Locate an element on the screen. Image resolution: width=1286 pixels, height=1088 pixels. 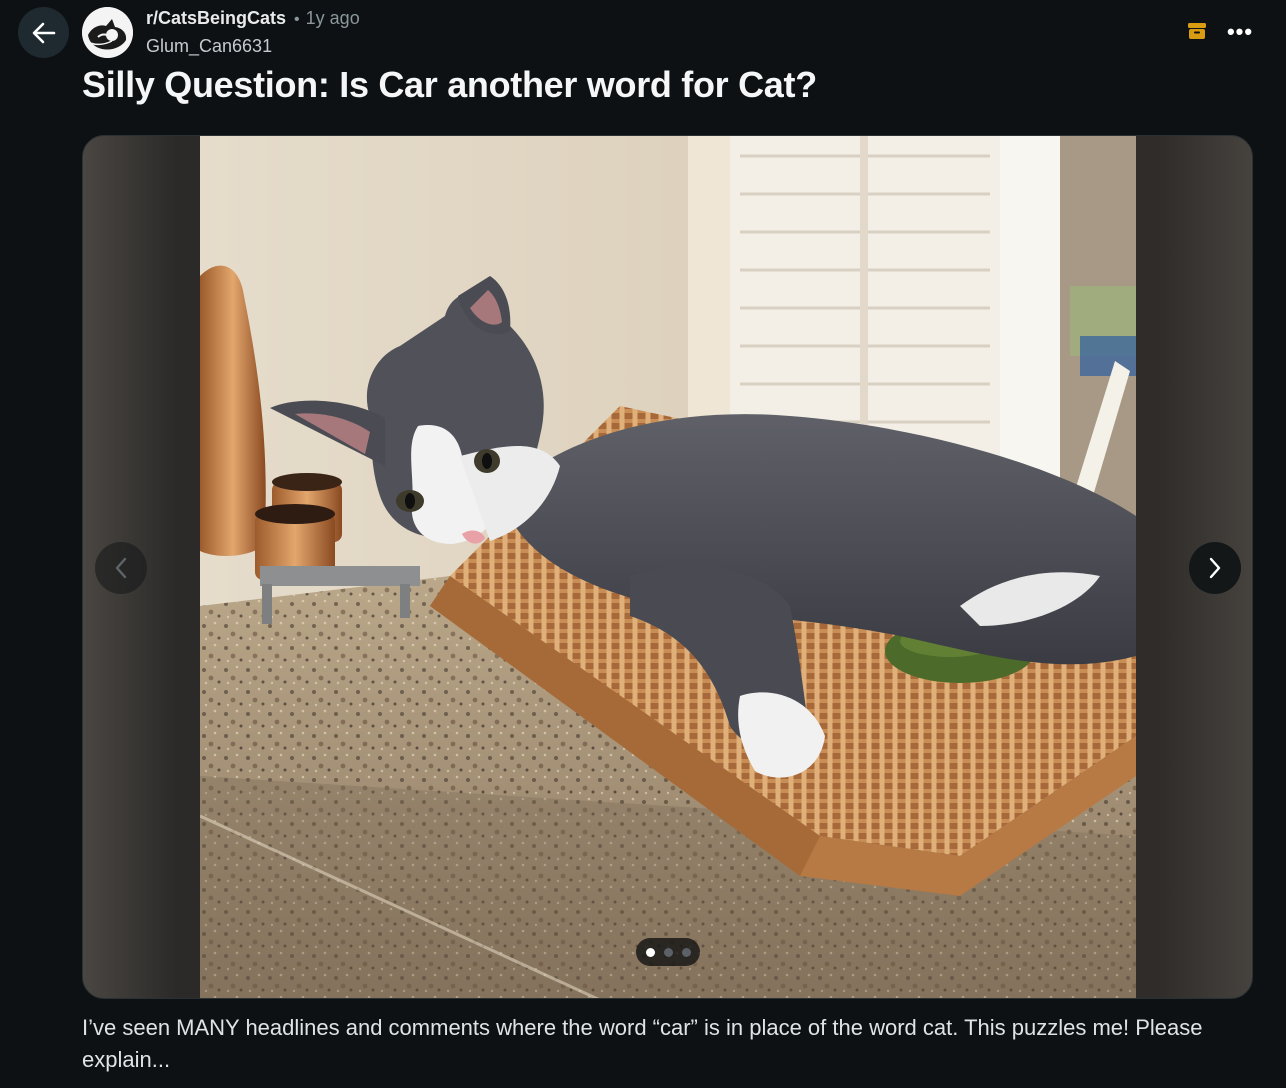
post-age: 1y ago is located at coordinates (332, 18).